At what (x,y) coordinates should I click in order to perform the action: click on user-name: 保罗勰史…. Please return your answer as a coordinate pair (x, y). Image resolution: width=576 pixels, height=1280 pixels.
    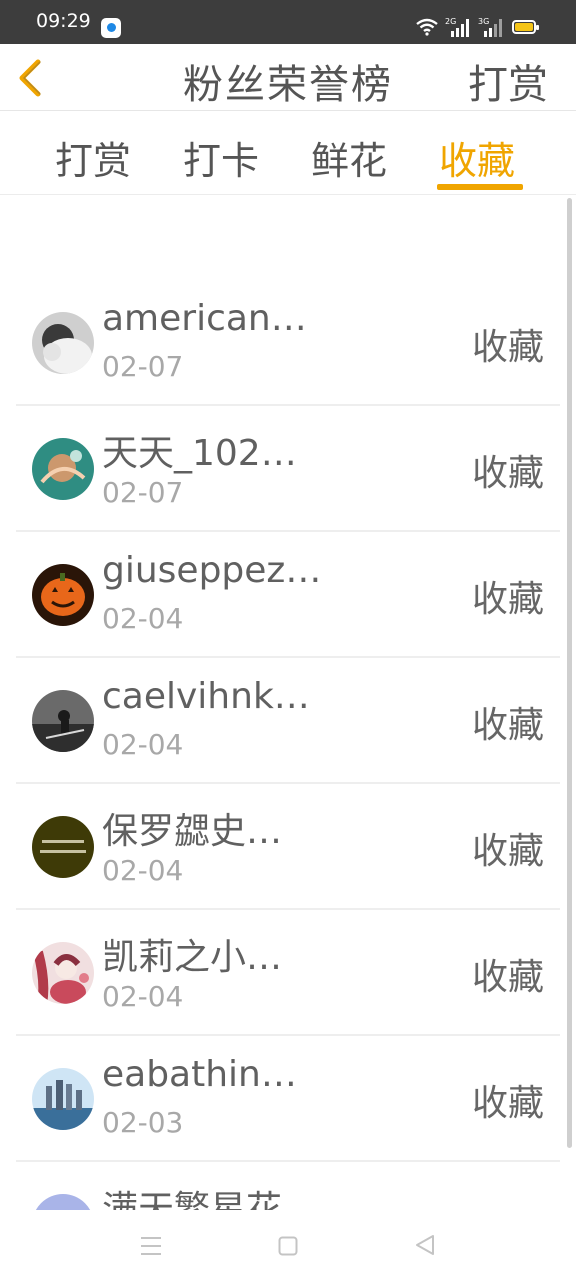
    Looking at the image, I should click on (192, 831).